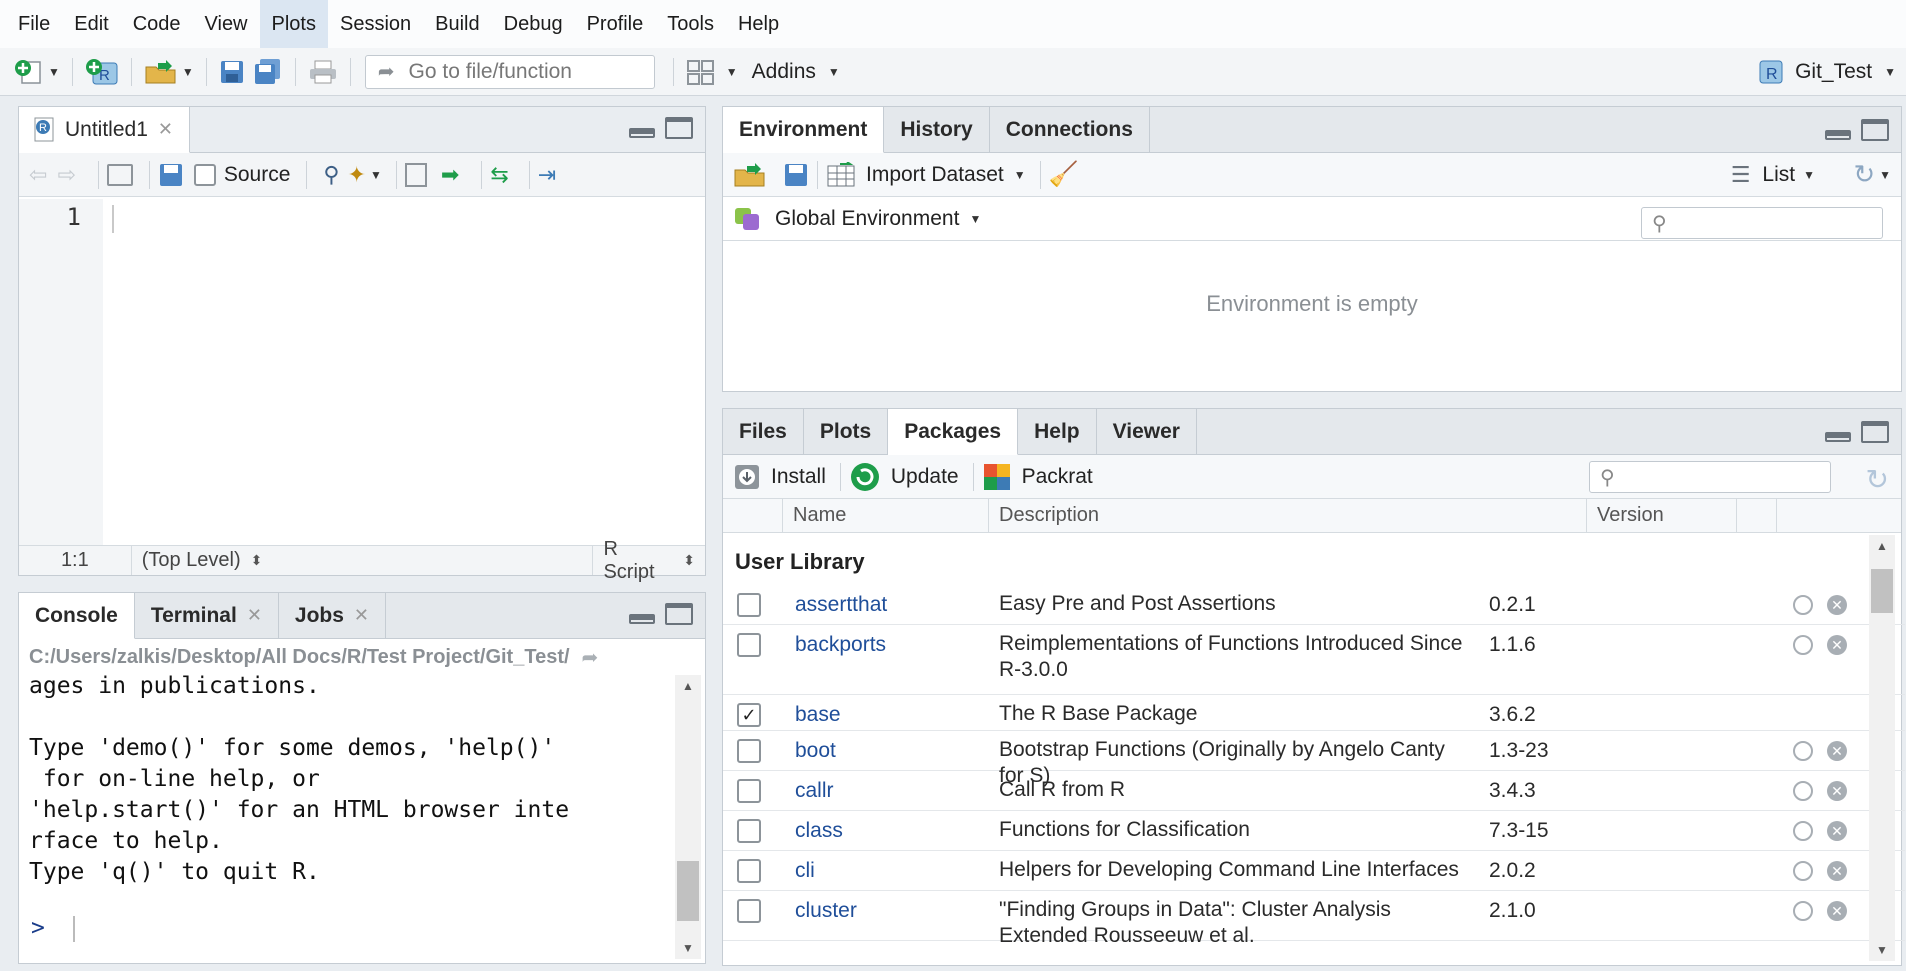  What do you see at coordinates (804, 130) in the screenshot?
I see `tab-environment: Environment` at bounding box center [804, 130].